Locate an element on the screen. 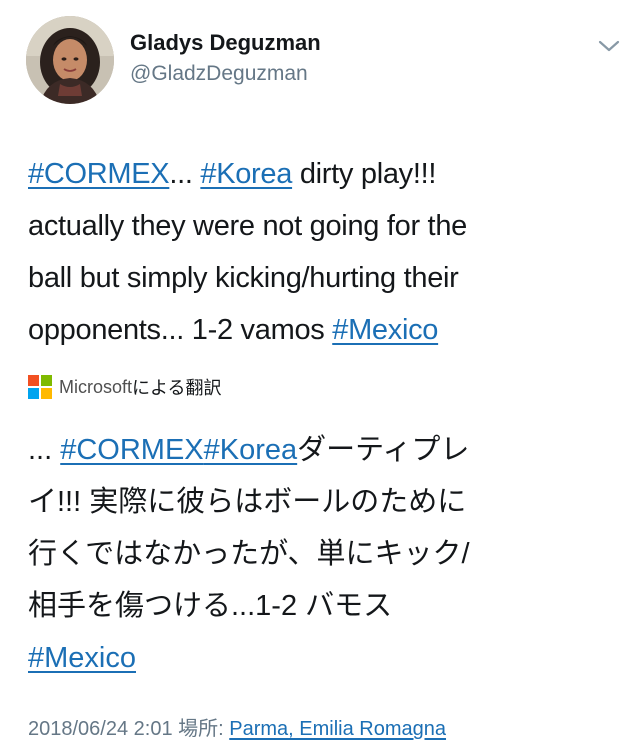  tweet-text-segment: opponents... 1-2 vamos is located at coordinates (180, 330).